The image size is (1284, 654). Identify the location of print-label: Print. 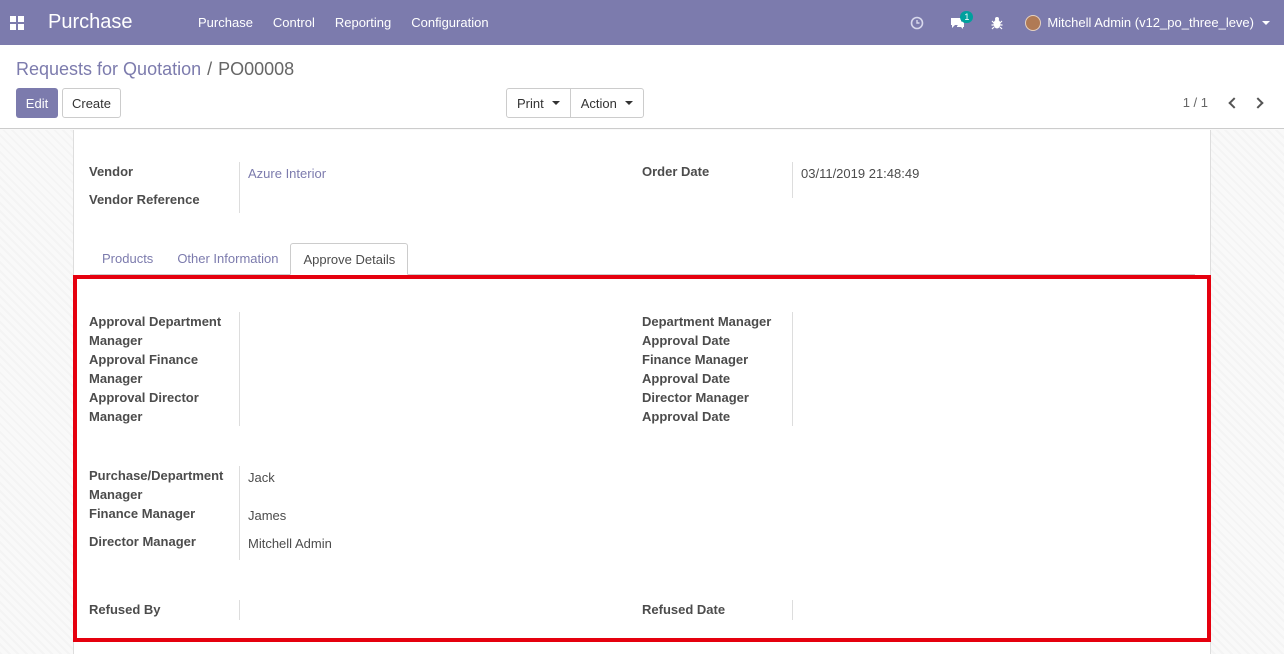
(530, 103).